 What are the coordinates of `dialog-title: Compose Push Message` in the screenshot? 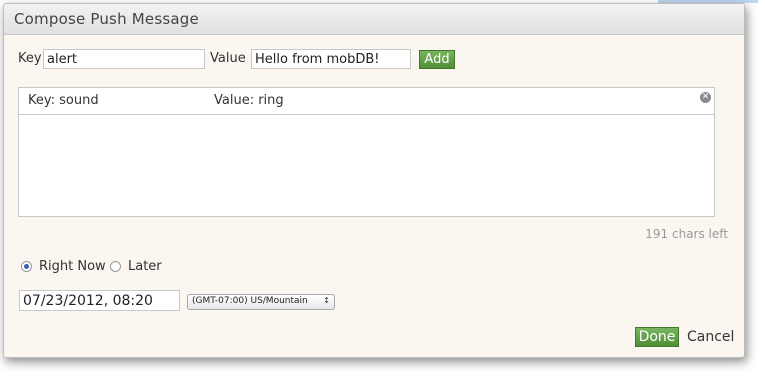 It's located at (106, 19).